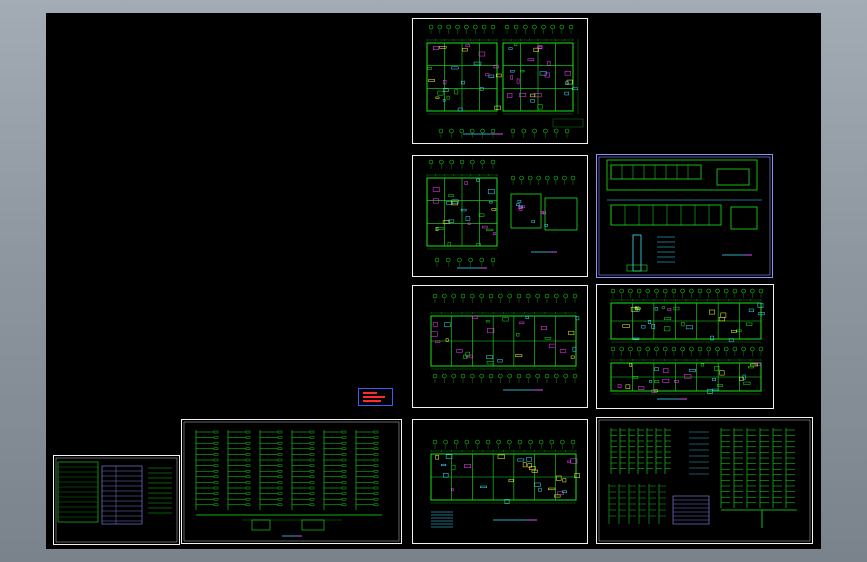 Image resolution: width=867 pixels, height=562 pixels. I want to click on sheet-system-diagram, so click(704, 480).